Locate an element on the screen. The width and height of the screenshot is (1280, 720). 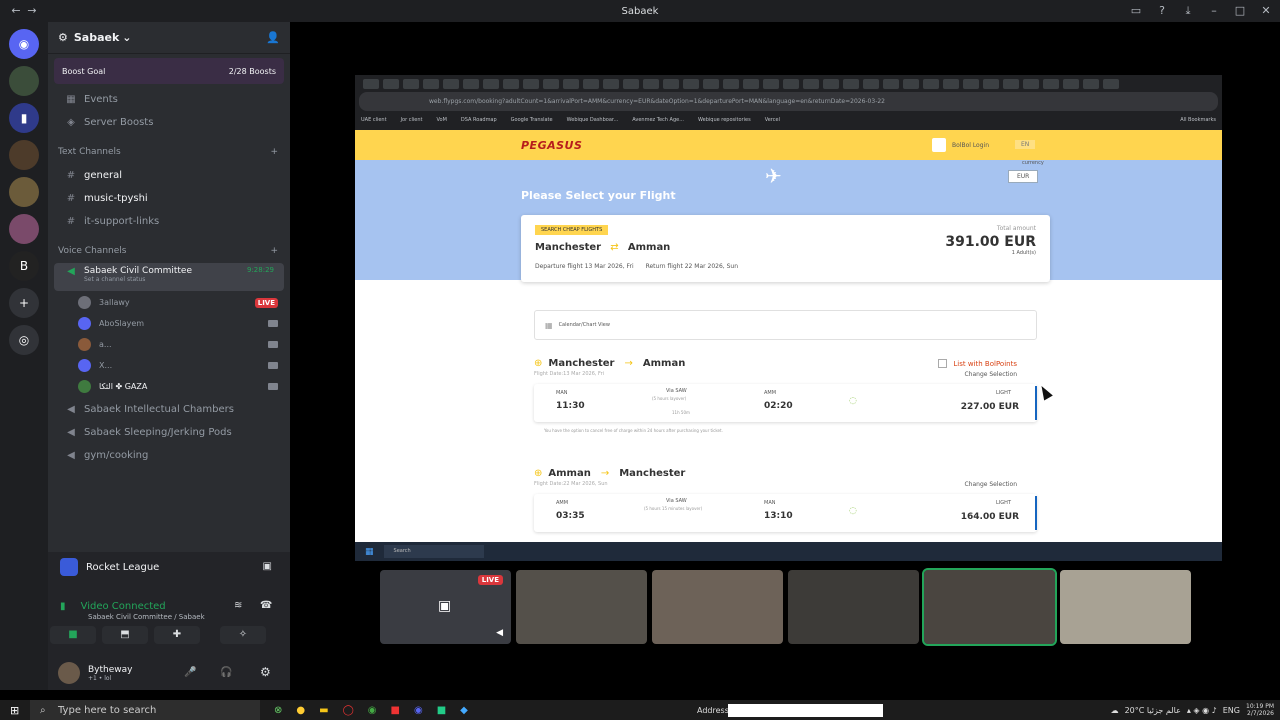
settings-gear-icon: ⚙ is located at coordinates (265, 672).